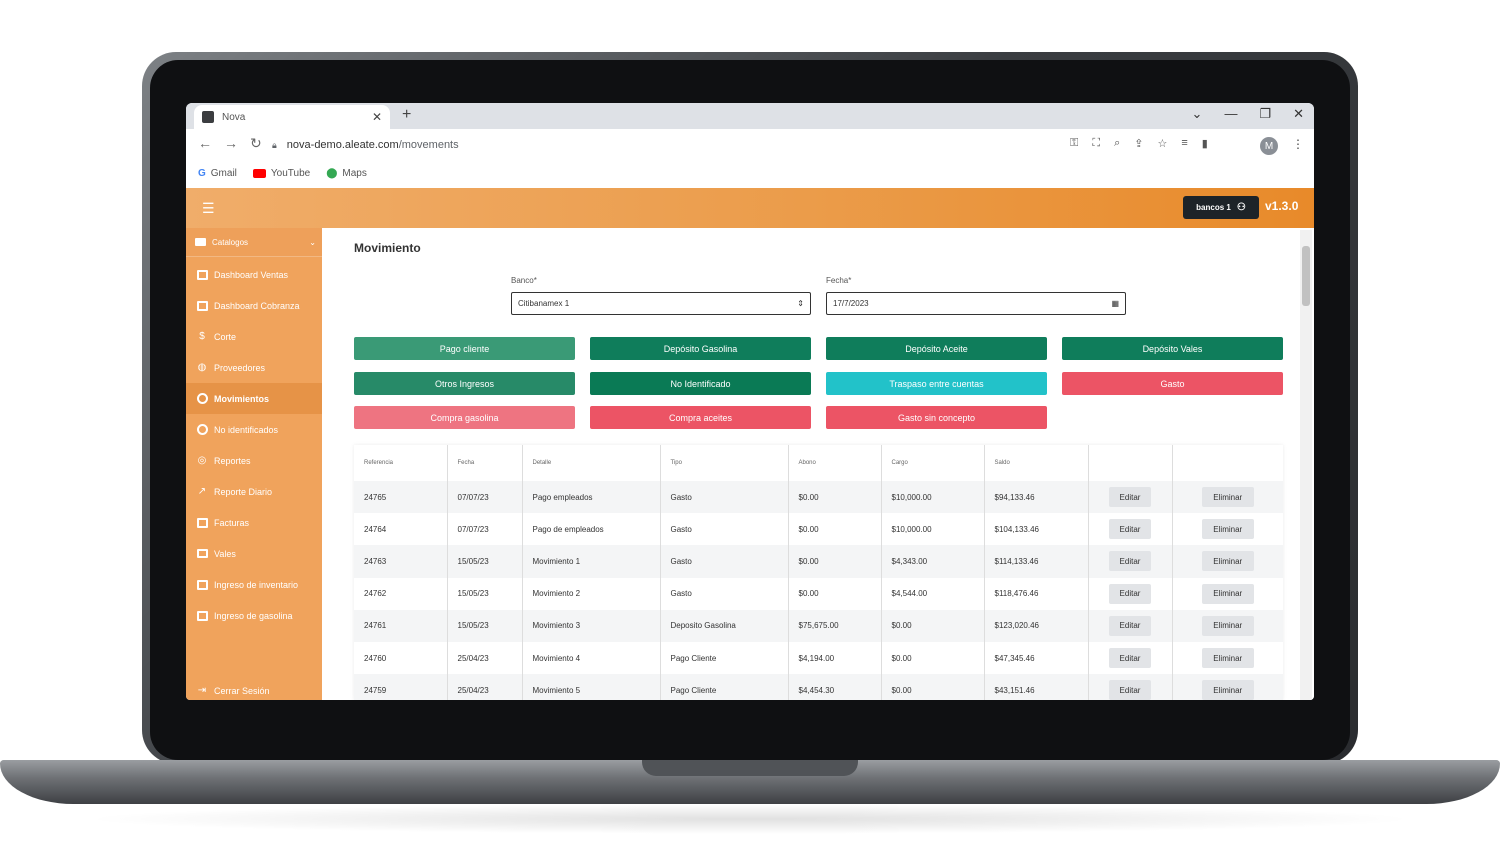  I want to click on browser-tab: Nova ✕, so click(292, 117).